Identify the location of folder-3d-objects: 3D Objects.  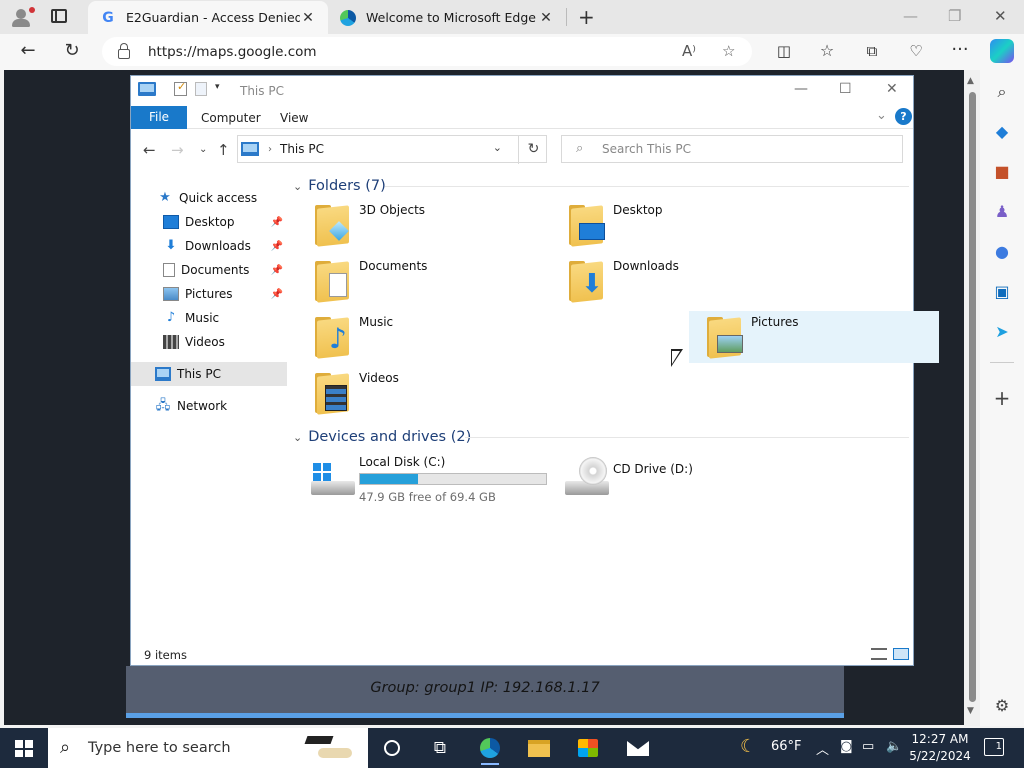
(422, 225).